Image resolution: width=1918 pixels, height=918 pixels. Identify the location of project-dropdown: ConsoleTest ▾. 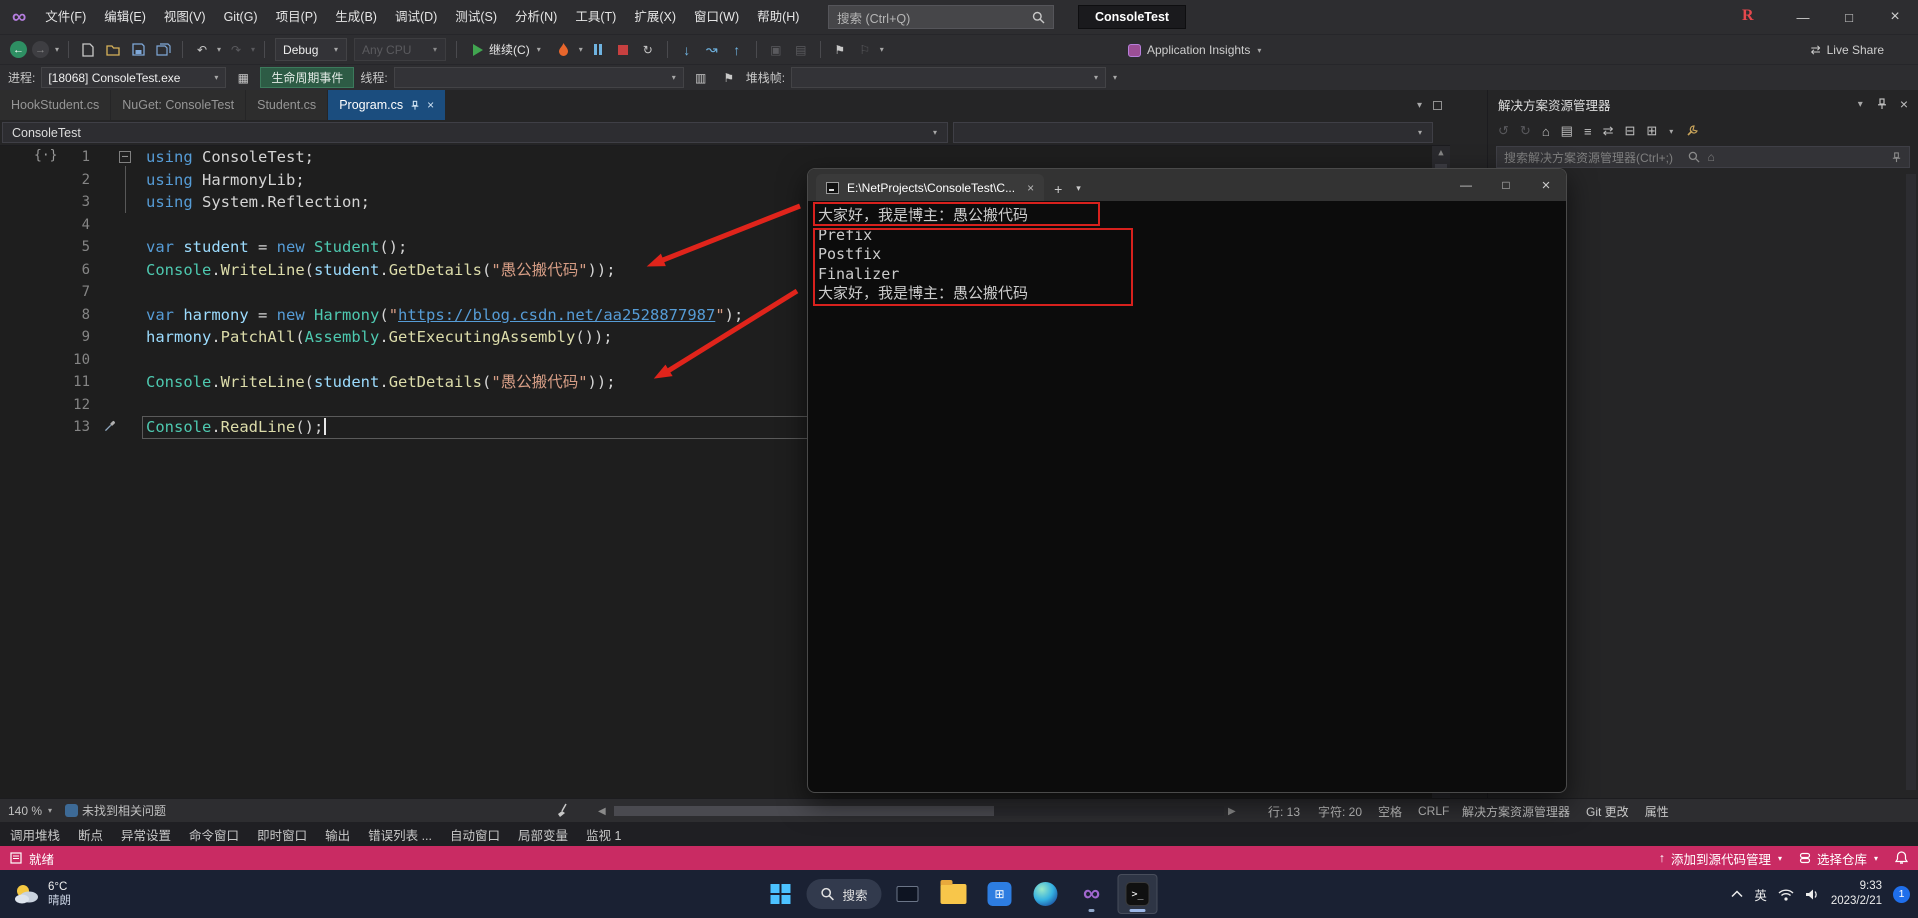
(475, 132).